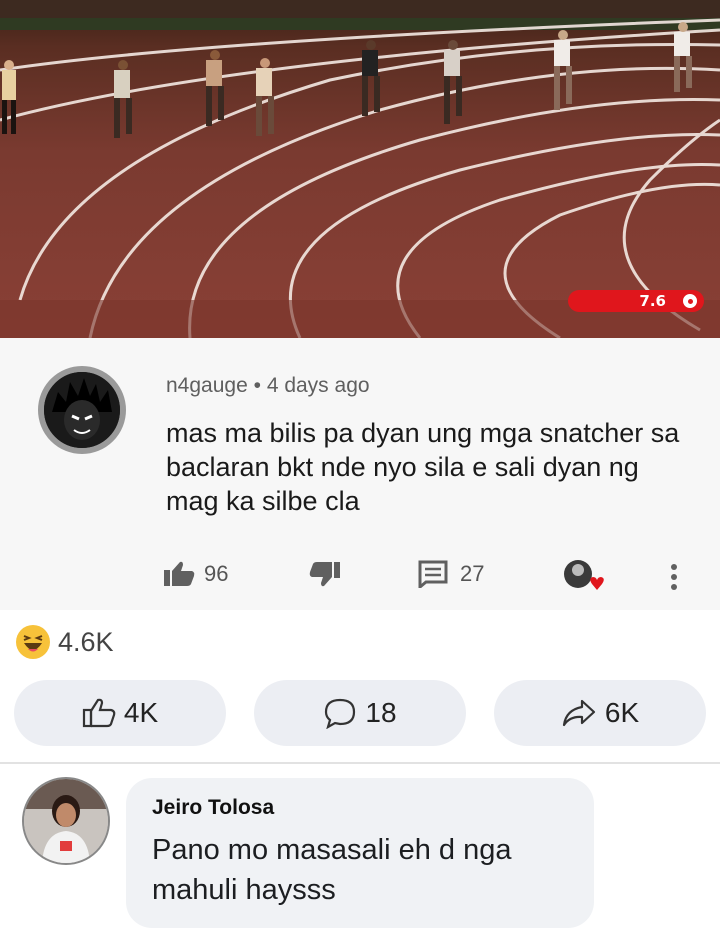 The height and width of the screenshot is (950, 720). I want to click on reaction-count: 4.6K, so click(86, 641).